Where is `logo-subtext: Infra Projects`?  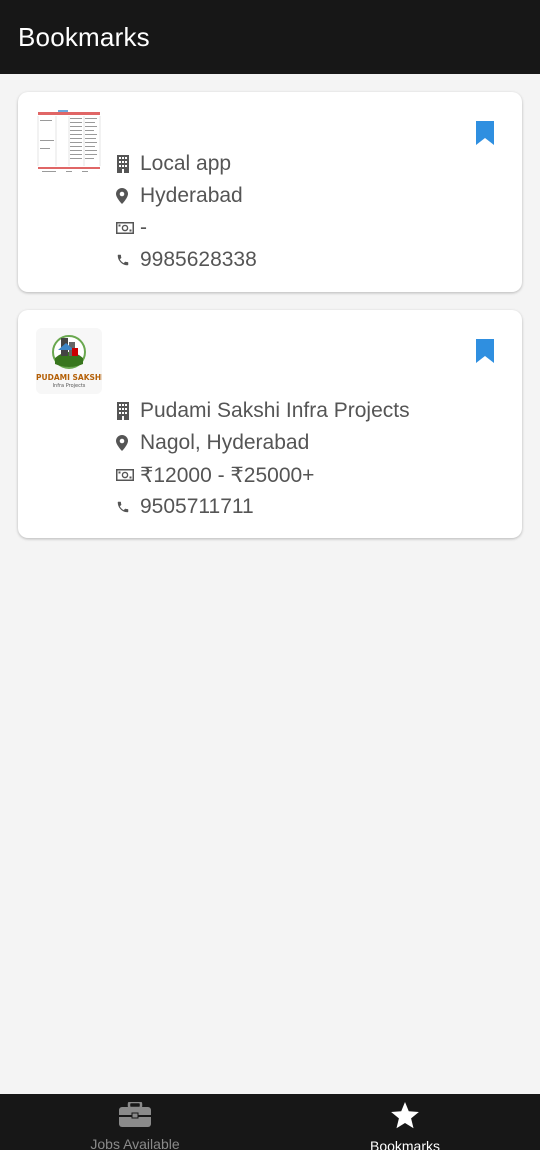
logo-subtext: Infra Projects is located at coordinates (69, 386).